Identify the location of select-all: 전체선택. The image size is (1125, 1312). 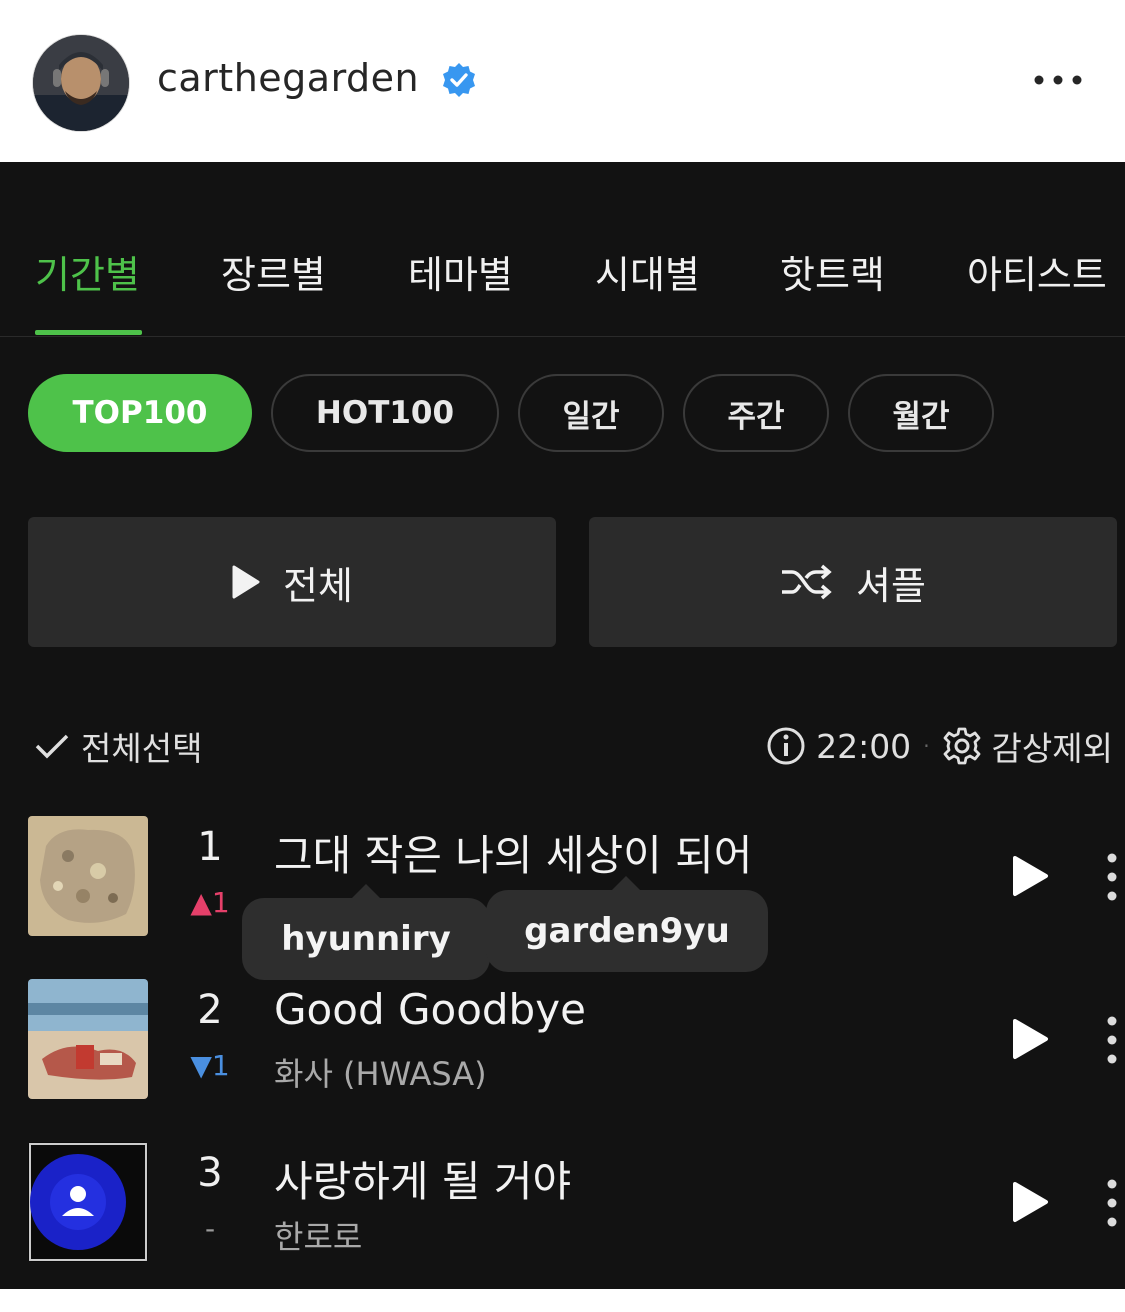
(118, 746).